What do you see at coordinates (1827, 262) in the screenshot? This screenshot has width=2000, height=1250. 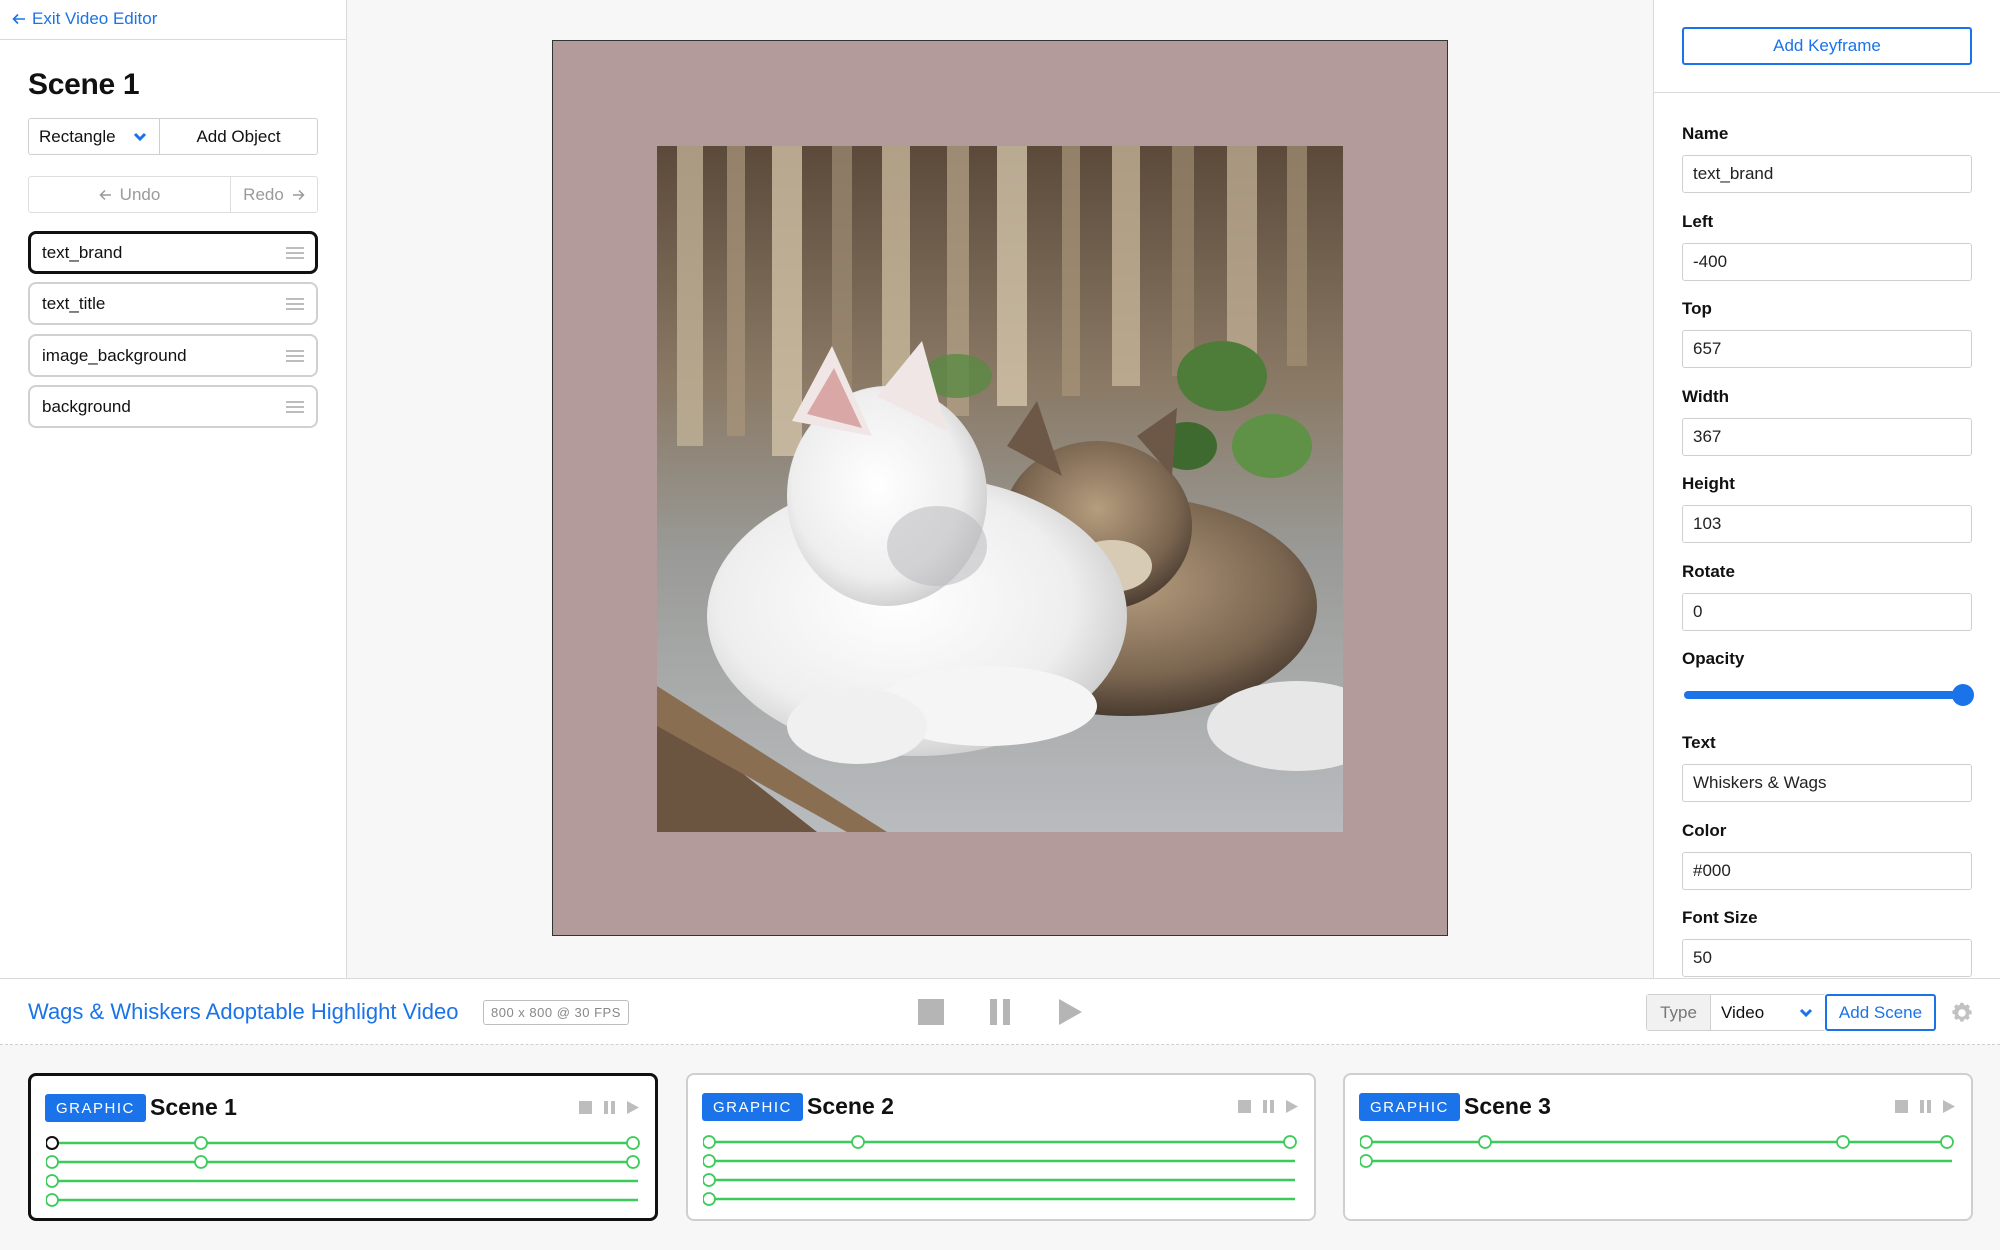 I see `left-field` at bounding box center [1827, 262].